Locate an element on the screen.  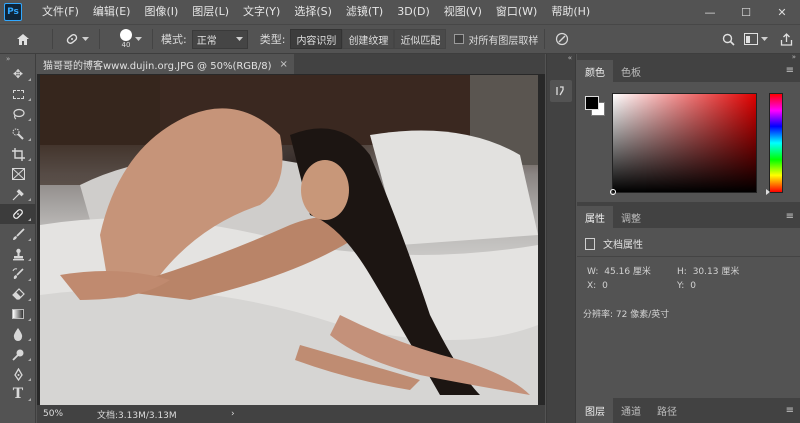
workspace-switcher is located at coordinates (756, 39).